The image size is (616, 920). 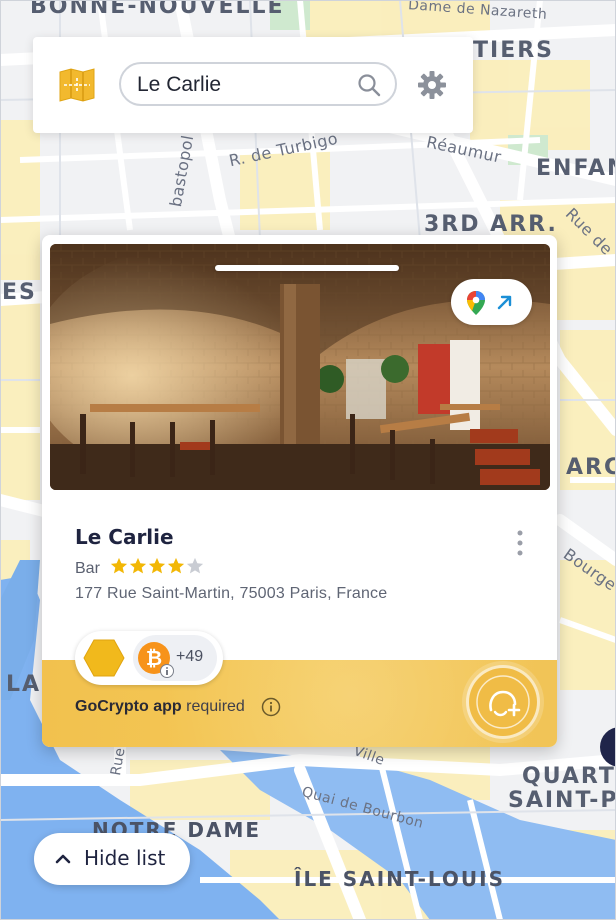 I want to click on map-label-bonne-nouvelle: BONNE-NOUVELLE, so click(x=157, y=9).